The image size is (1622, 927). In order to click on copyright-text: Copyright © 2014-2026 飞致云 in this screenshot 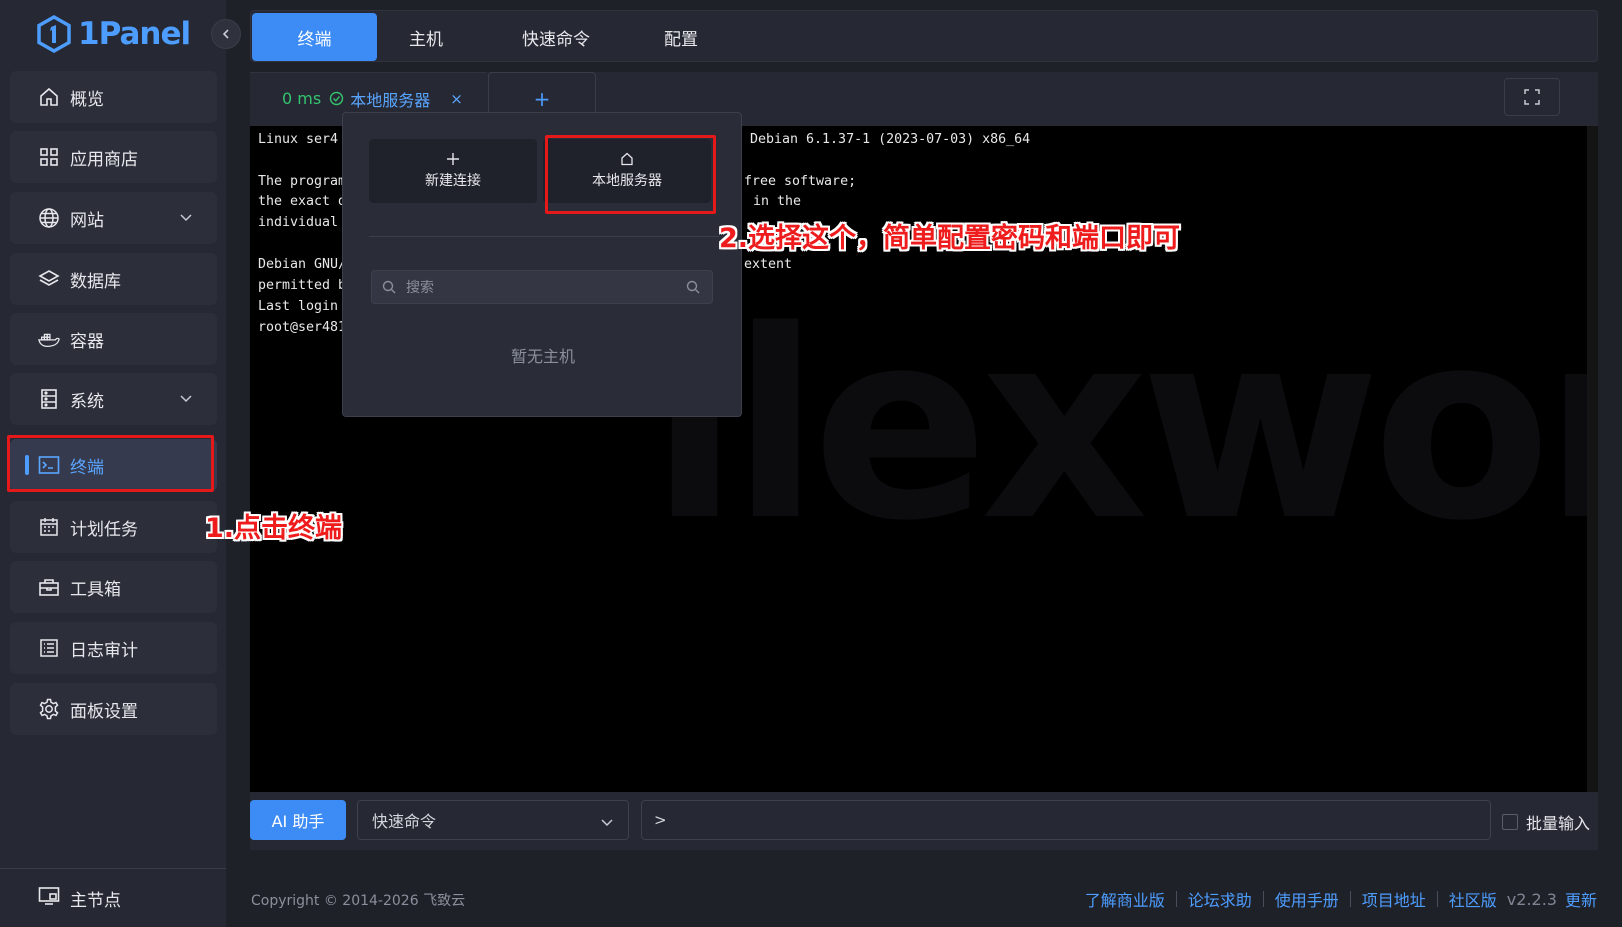, I will do `click(358, 901)`.